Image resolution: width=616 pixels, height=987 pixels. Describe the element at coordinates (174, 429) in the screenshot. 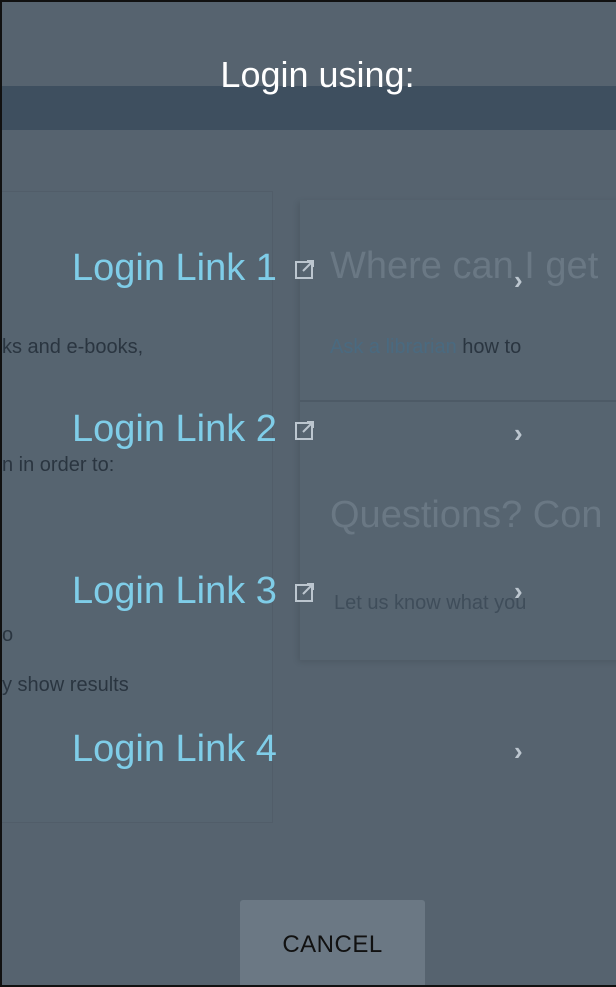

I see `login-link-label: Login Link 2` at that location.